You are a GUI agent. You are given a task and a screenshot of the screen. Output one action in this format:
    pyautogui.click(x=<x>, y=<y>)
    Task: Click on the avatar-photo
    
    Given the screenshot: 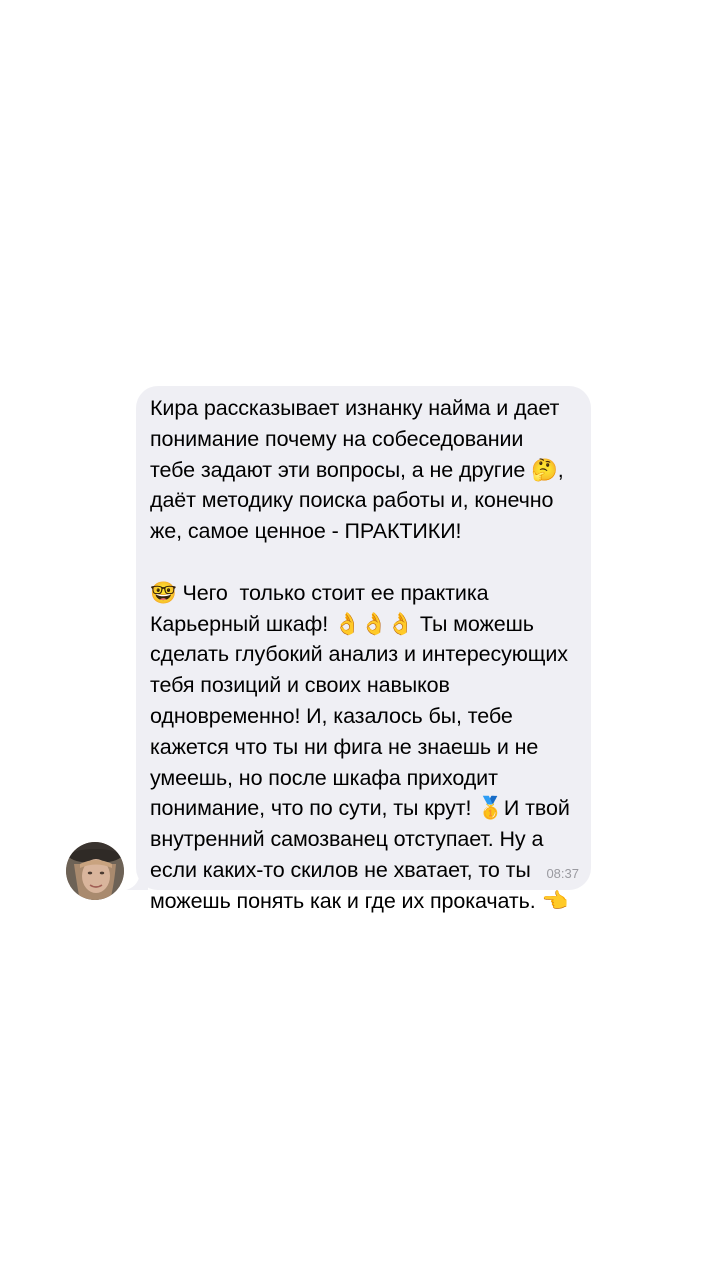 What is the action you would take?
    pyautogui.click(x=95, y=871)
    